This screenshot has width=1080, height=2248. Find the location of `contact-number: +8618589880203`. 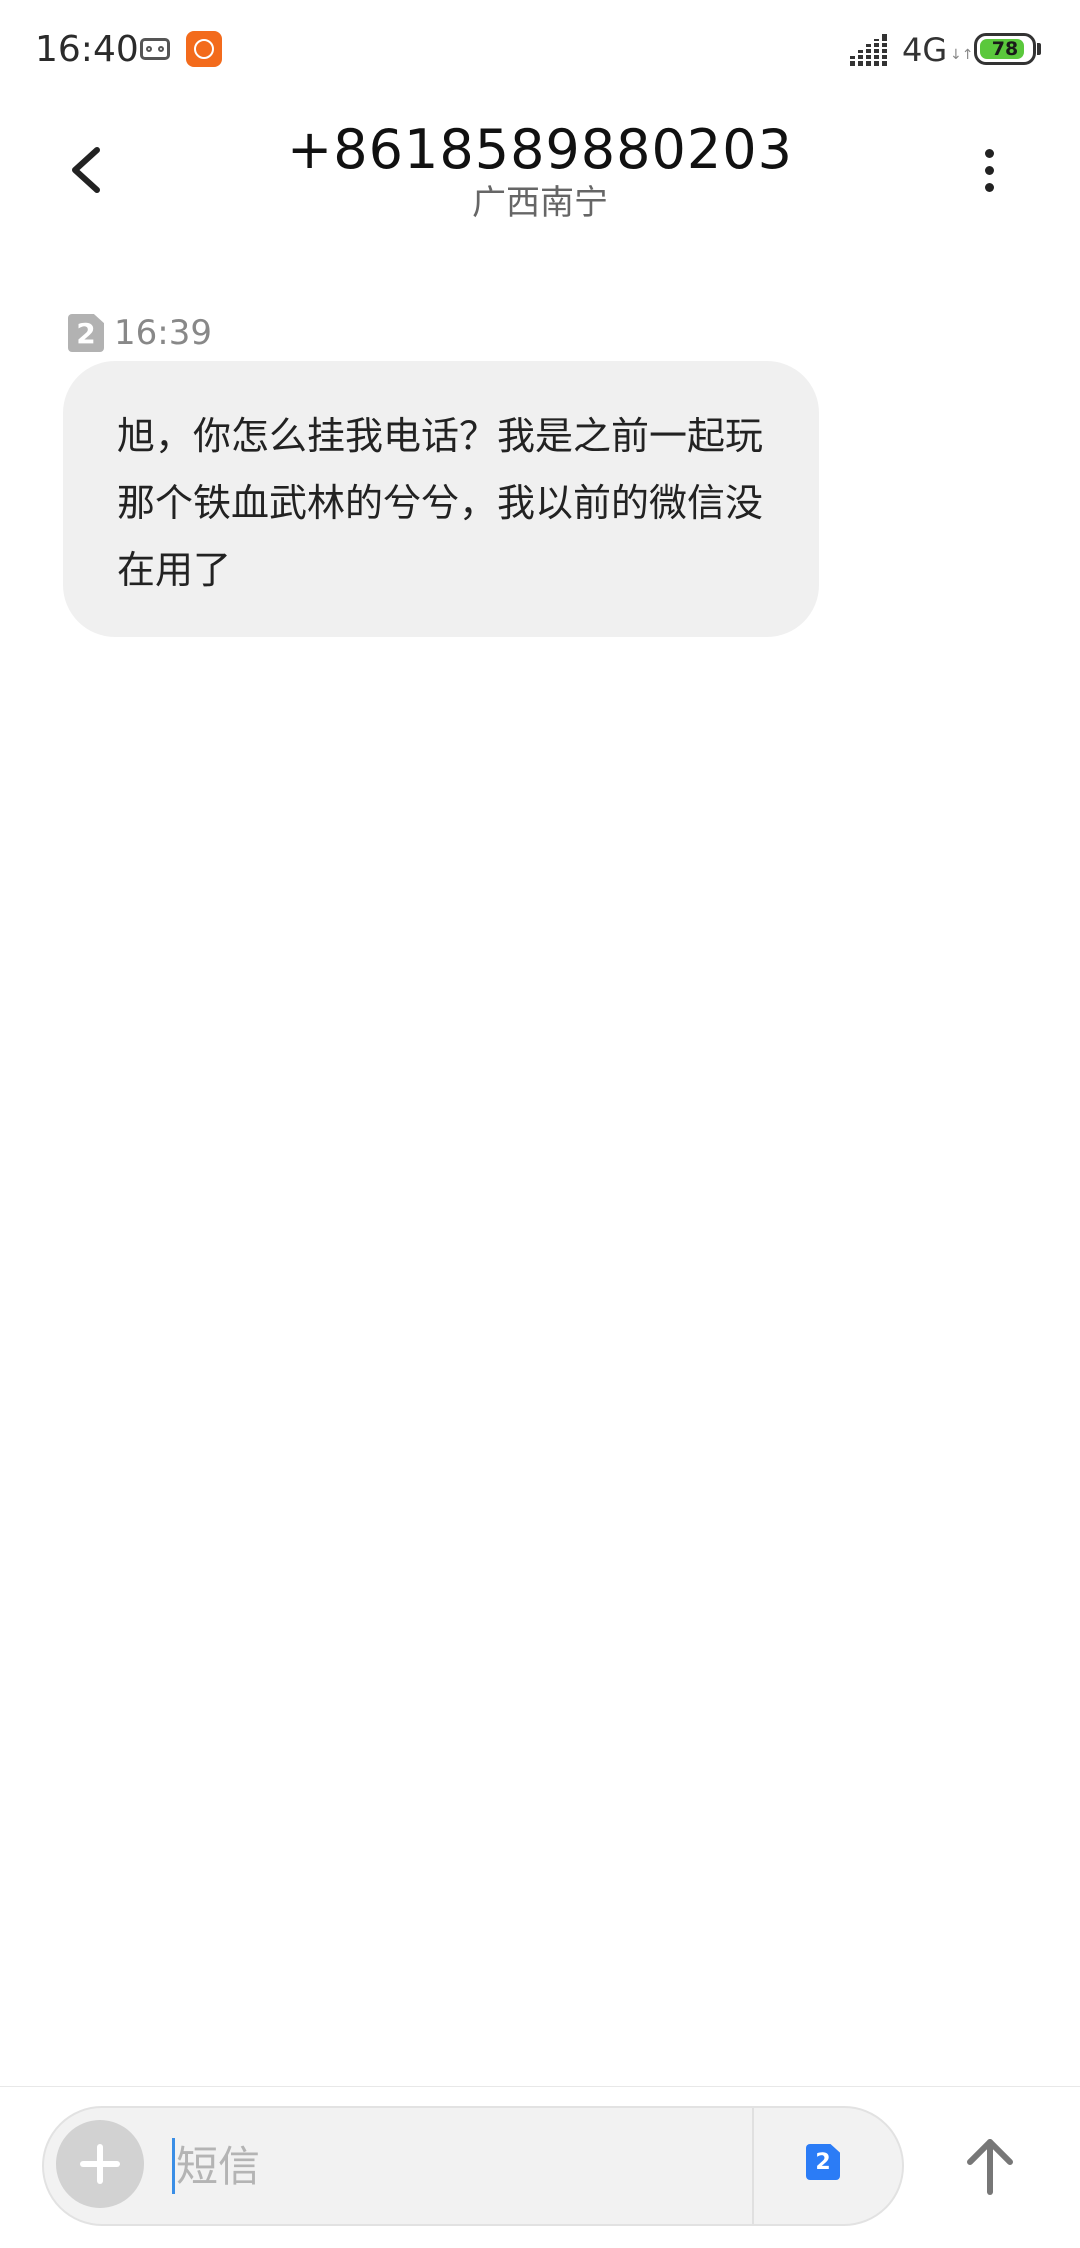

contact-number: +8618589880203 is located at coordinates (540, 149).